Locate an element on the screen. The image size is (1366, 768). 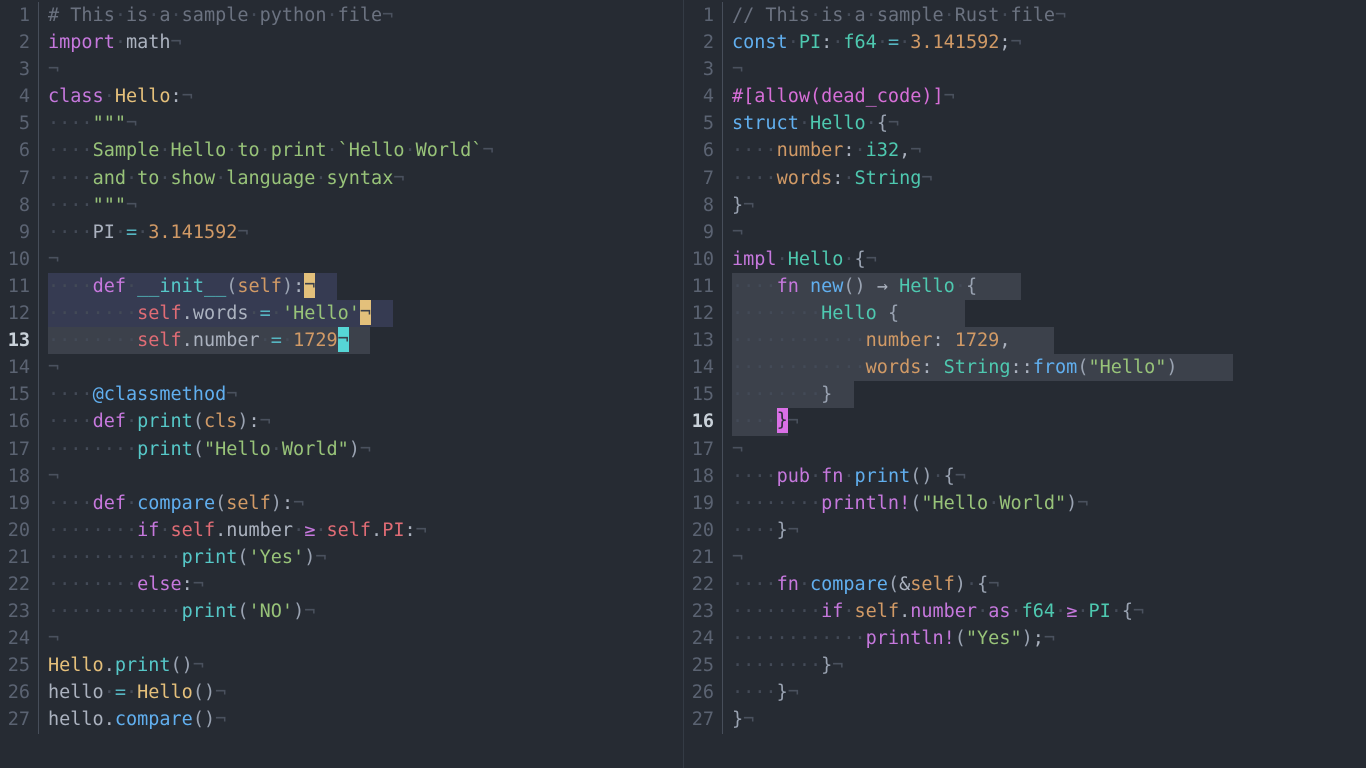
code-line: 5 struct·Hello·{¬ is located at coordinates (1025, 124).